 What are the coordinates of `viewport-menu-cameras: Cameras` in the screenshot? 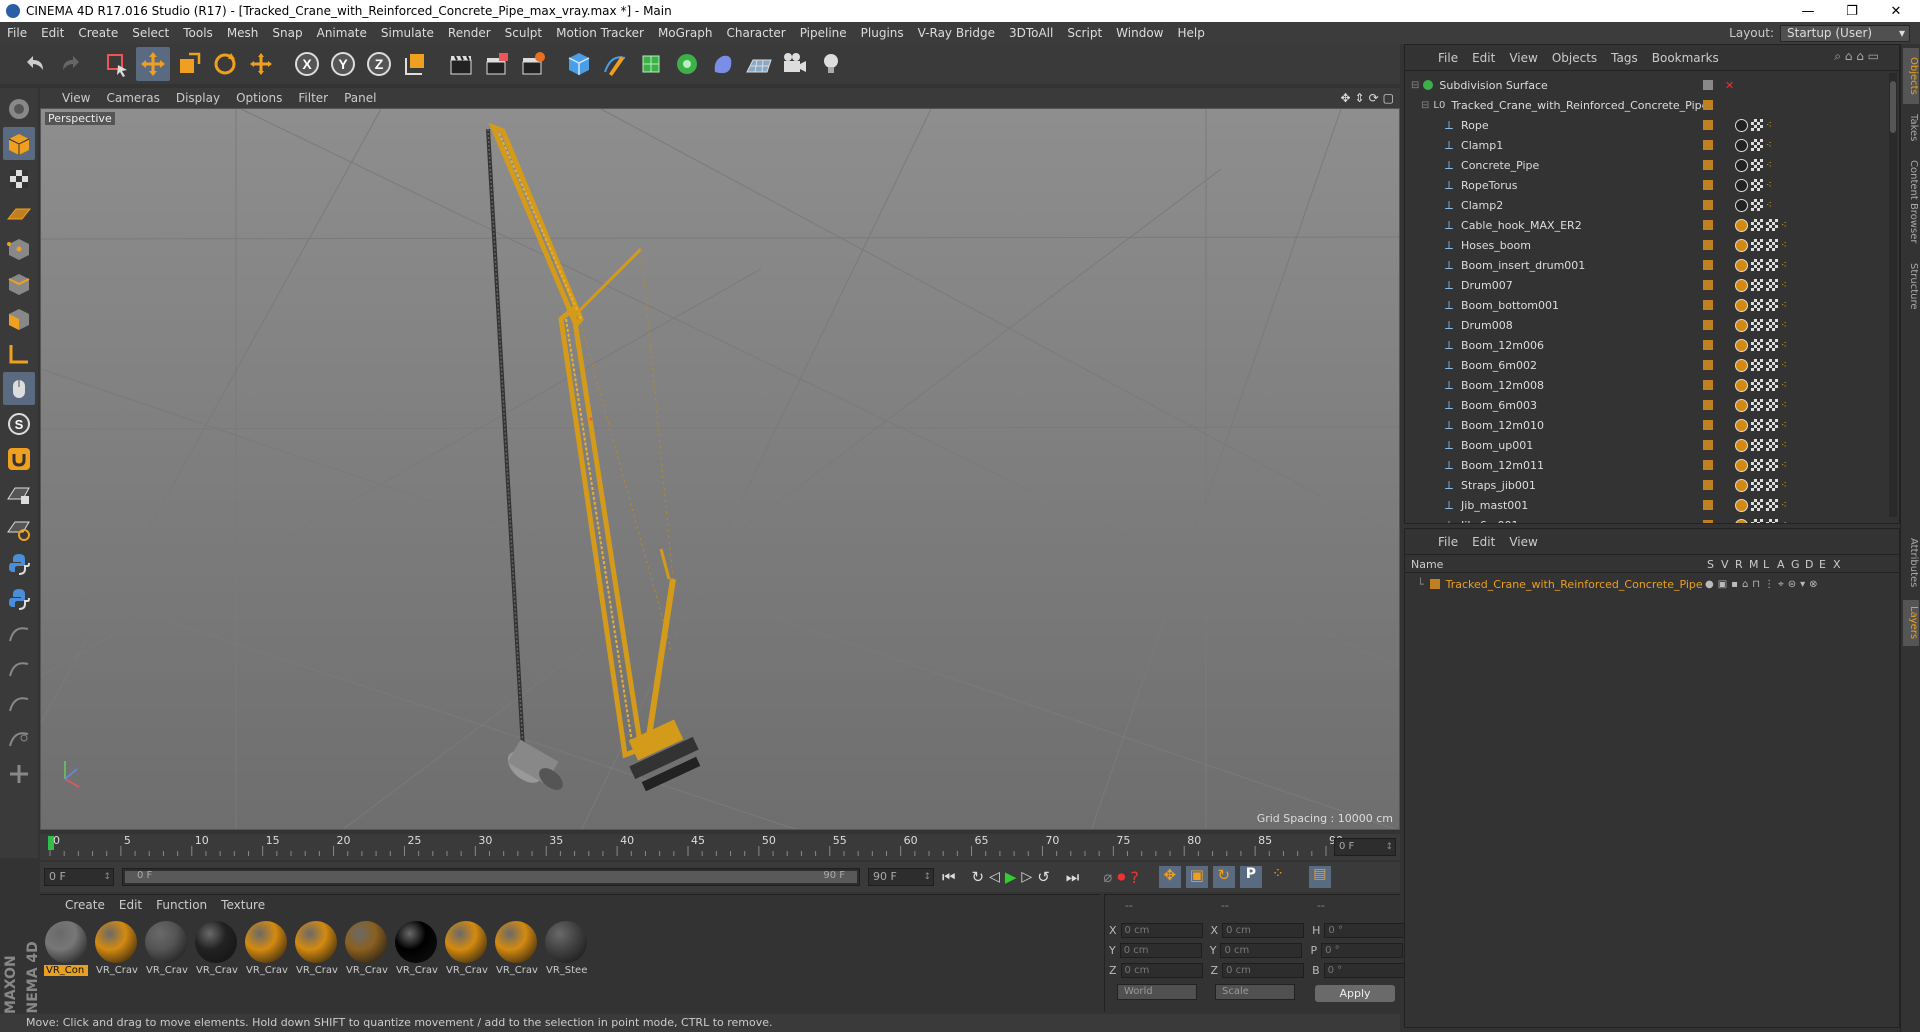 It's located at (132, 98).